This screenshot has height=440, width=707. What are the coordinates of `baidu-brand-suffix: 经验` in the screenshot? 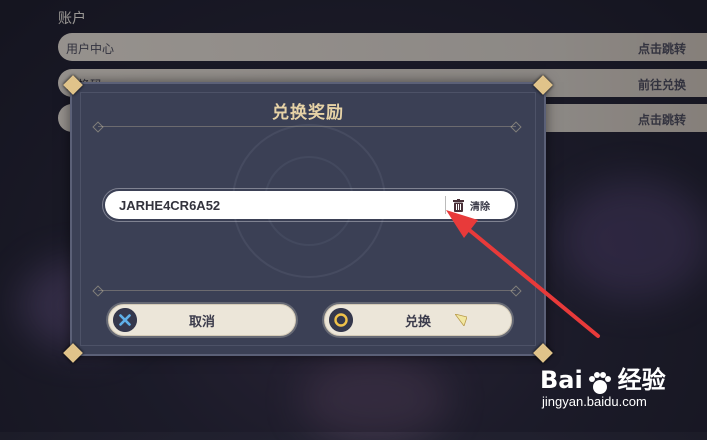 It's located at (641, 380).